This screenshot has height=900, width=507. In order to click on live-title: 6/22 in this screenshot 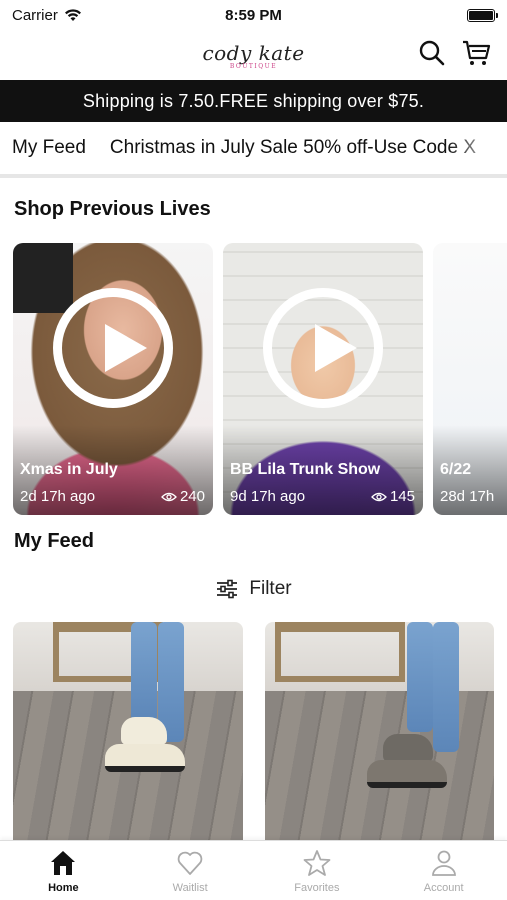, I will do `click(456, 469)`.